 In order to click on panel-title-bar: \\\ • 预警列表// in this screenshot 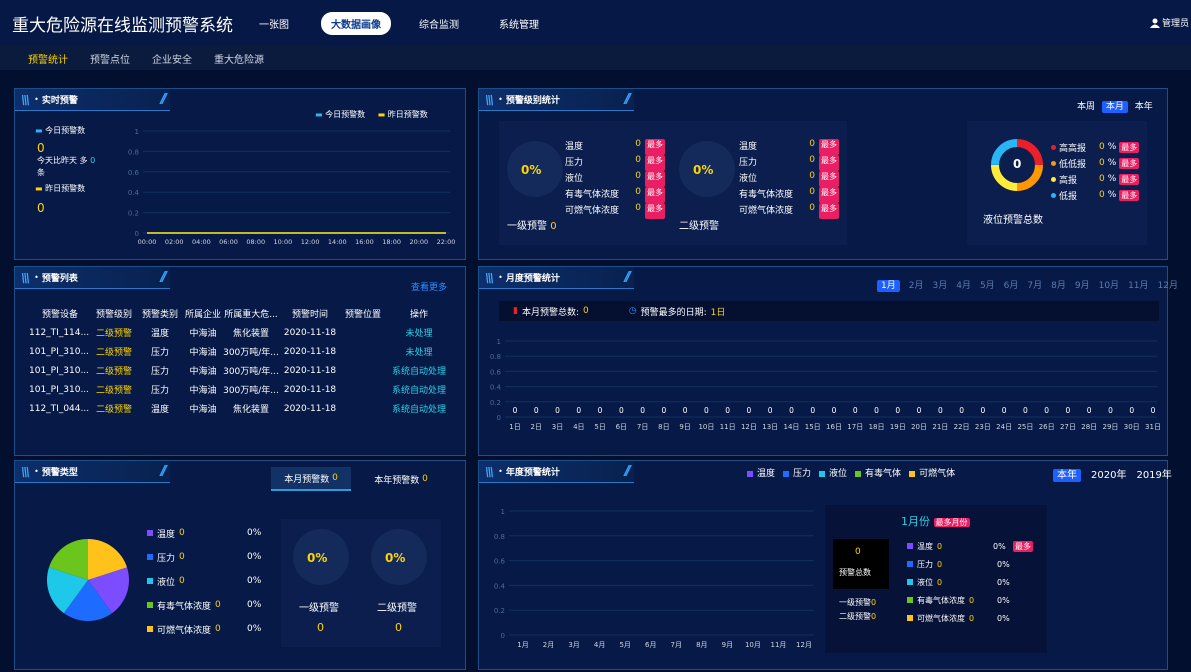, I will do `click(92, 278)`.